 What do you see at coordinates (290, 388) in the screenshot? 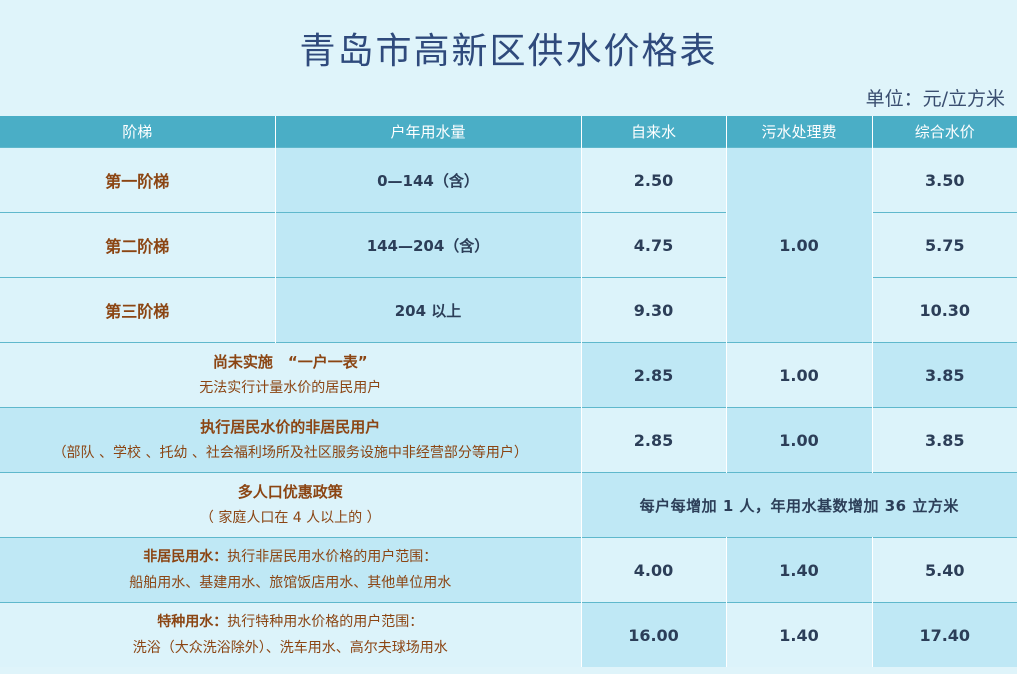
I see `no-meter-subtitle: 无法实行计量水价的居民用户` at bounding box center [290, 388].